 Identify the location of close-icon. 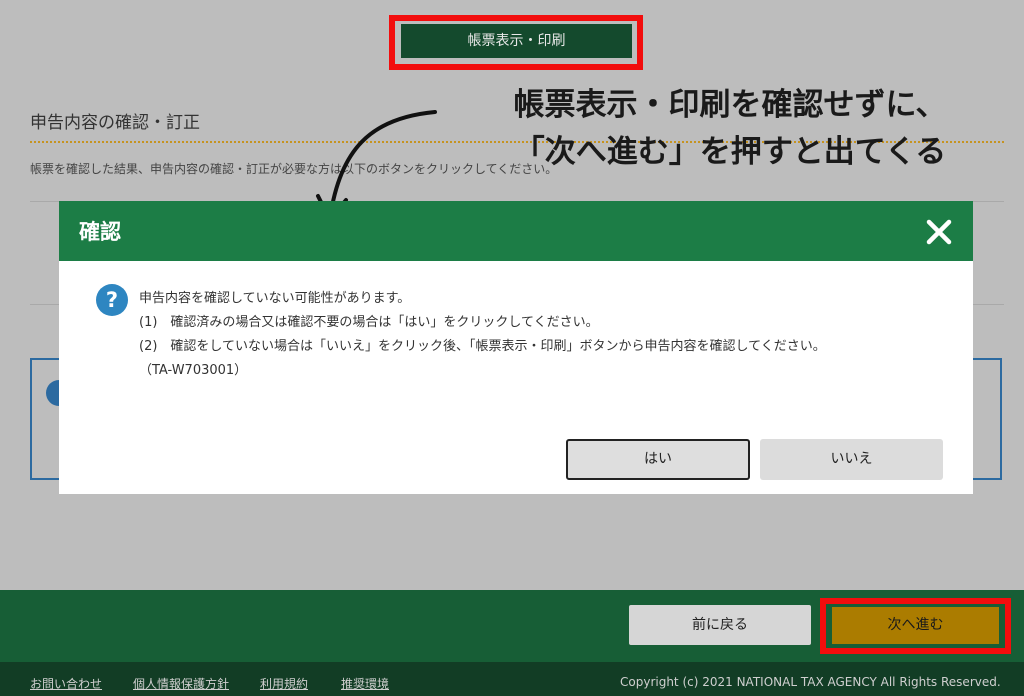
(939, 232).